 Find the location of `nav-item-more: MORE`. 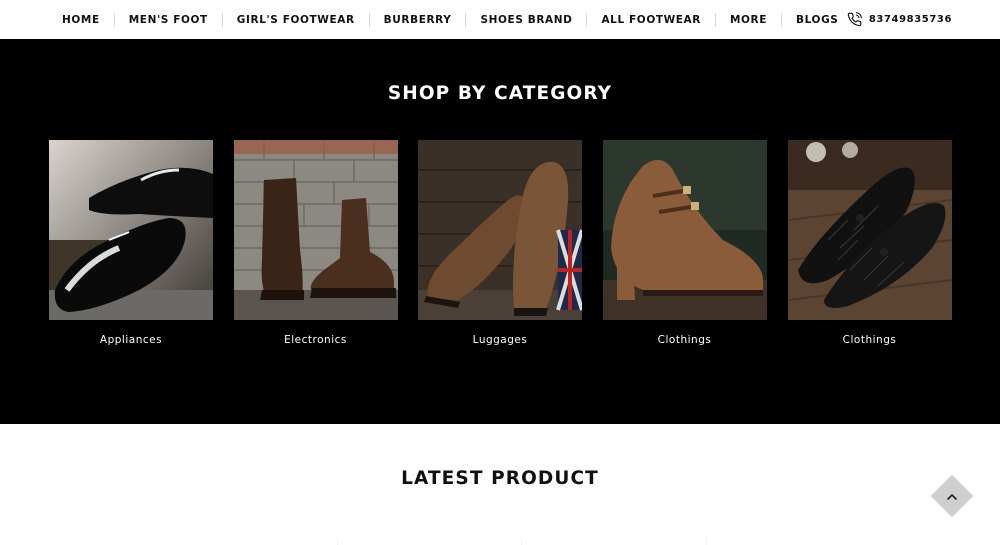

nav-item-more: MORE is located at coordinates (749, 19).